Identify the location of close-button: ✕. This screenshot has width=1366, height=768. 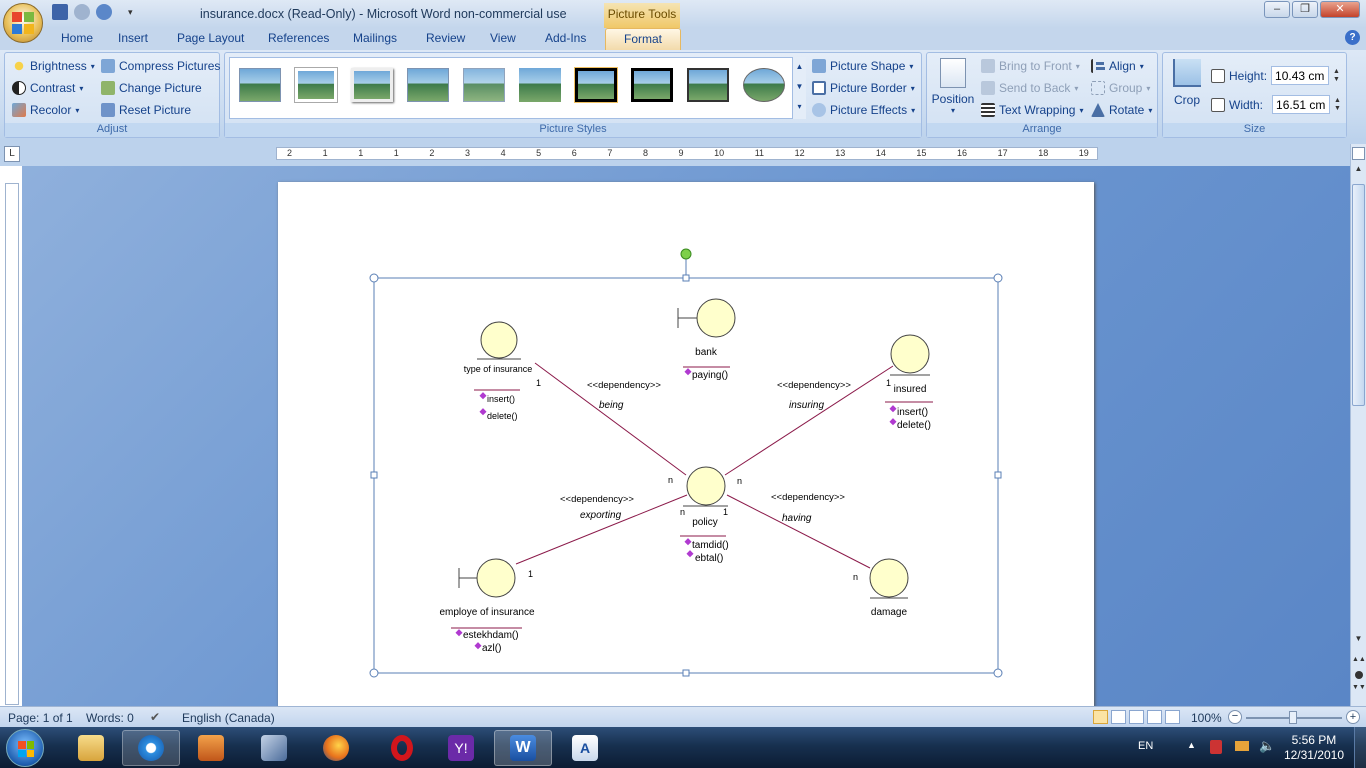
(1340, 9).